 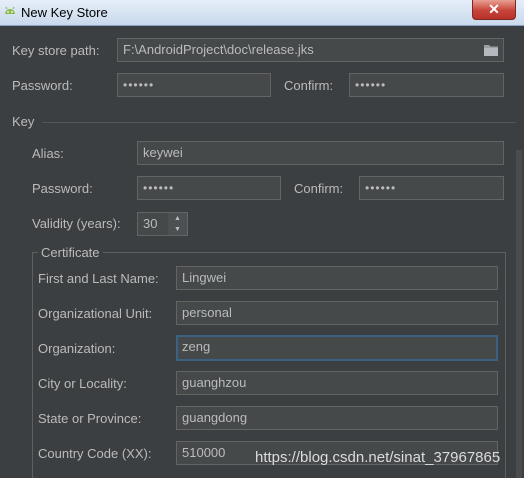 I want to click on certificate-section-label: Certificate, so click(x=70, y=252).